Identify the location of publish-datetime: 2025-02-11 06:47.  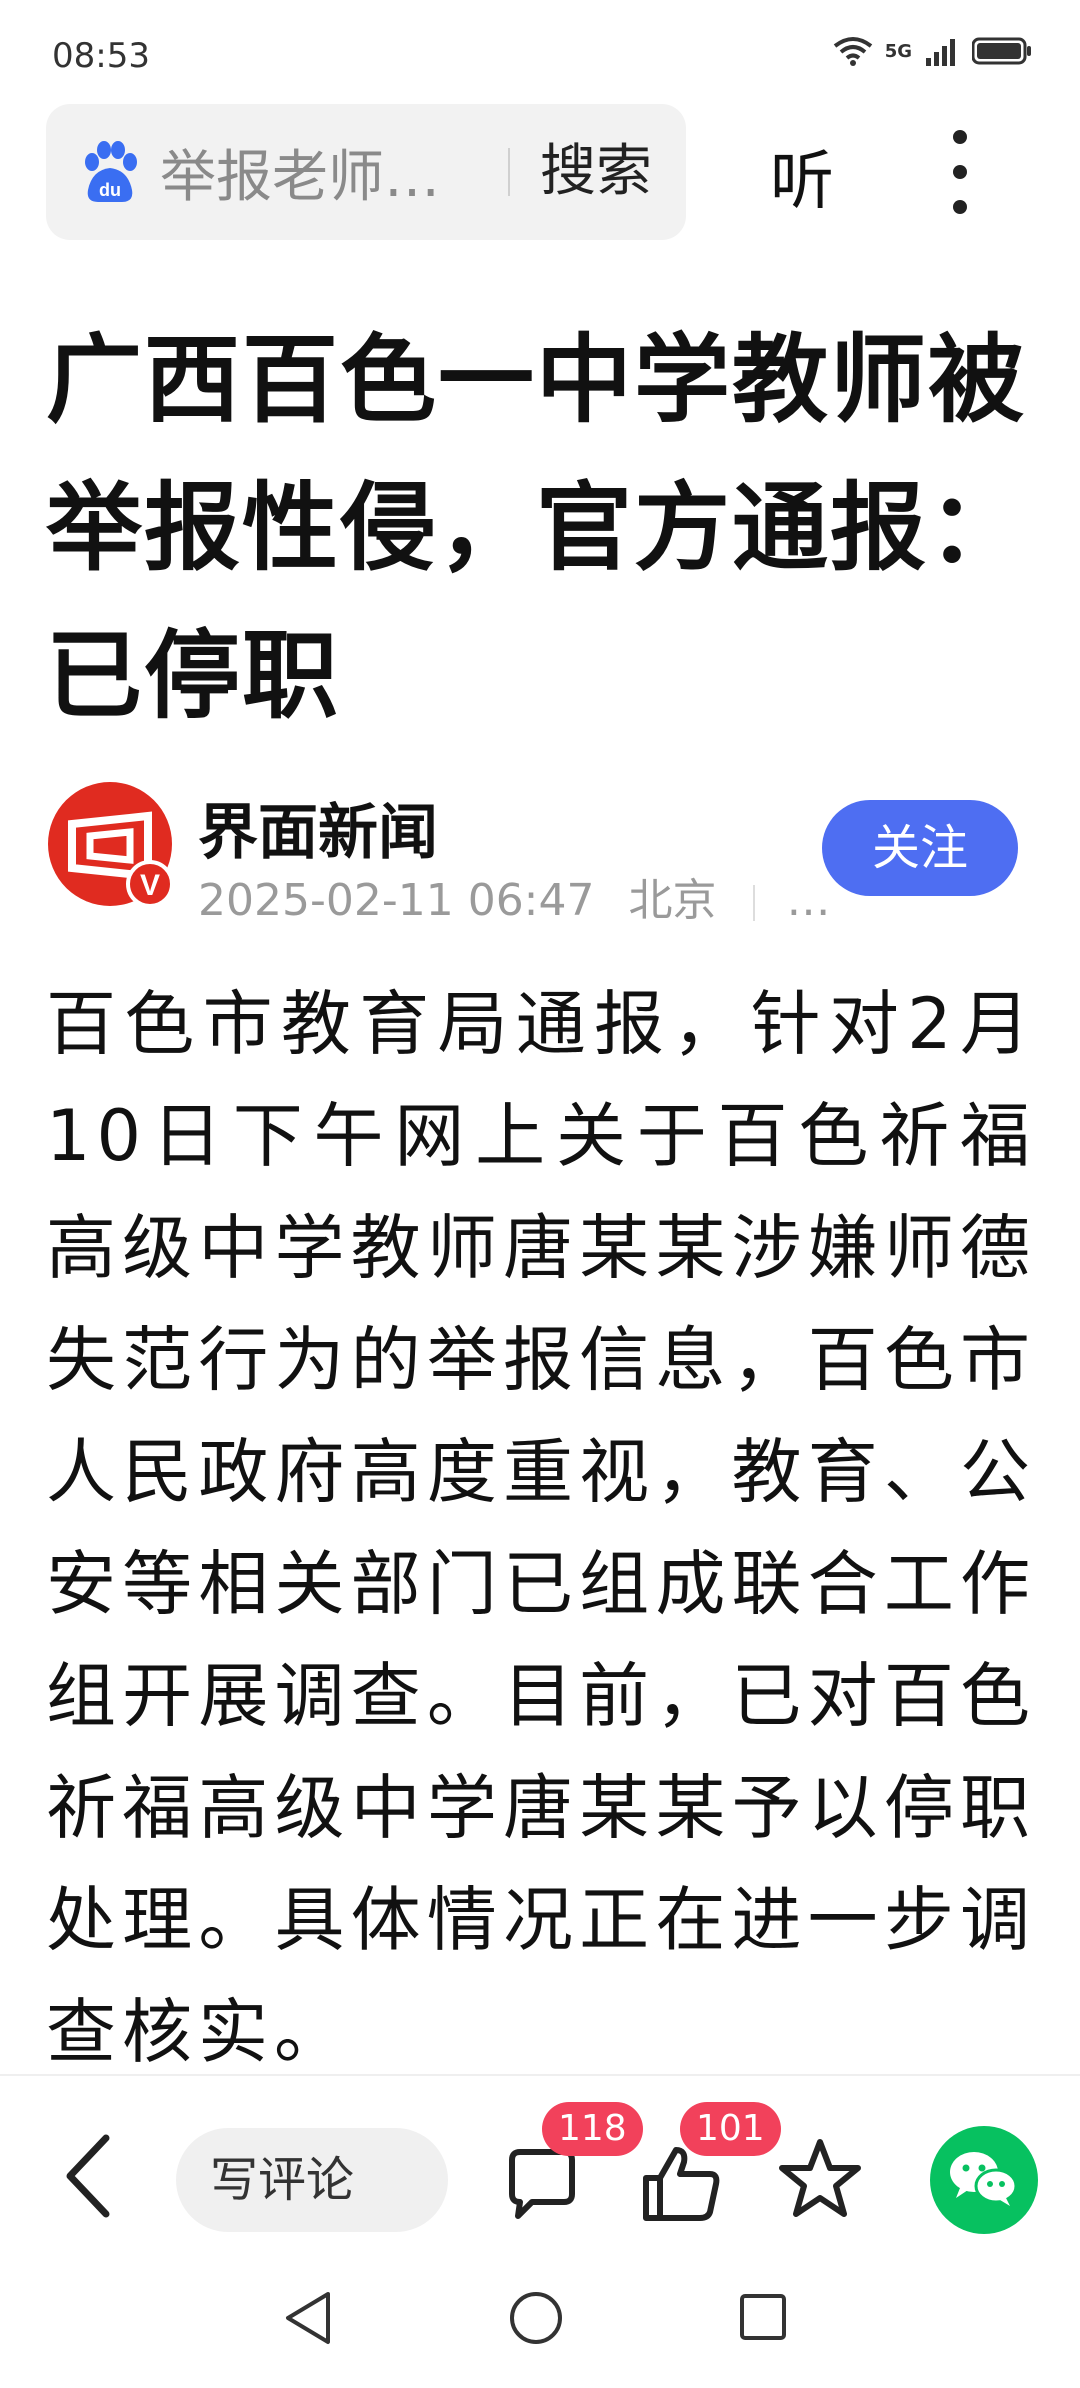
(396, 900).